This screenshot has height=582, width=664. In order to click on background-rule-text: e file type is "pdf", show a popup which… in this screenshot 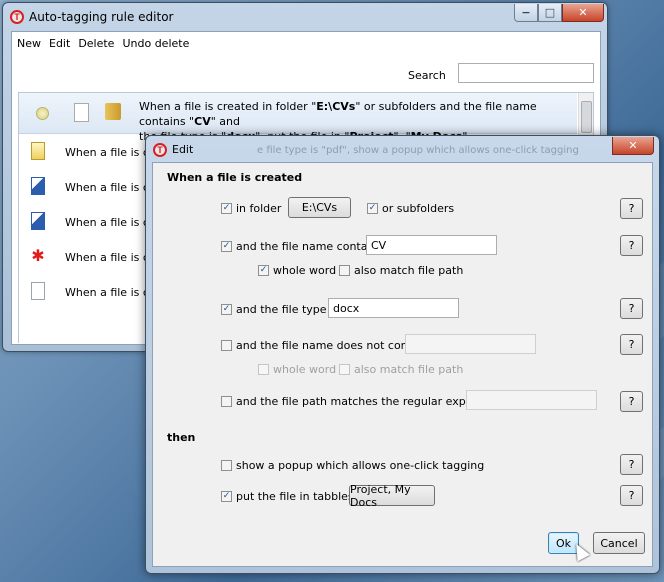, I will do `click(418, 150)`.